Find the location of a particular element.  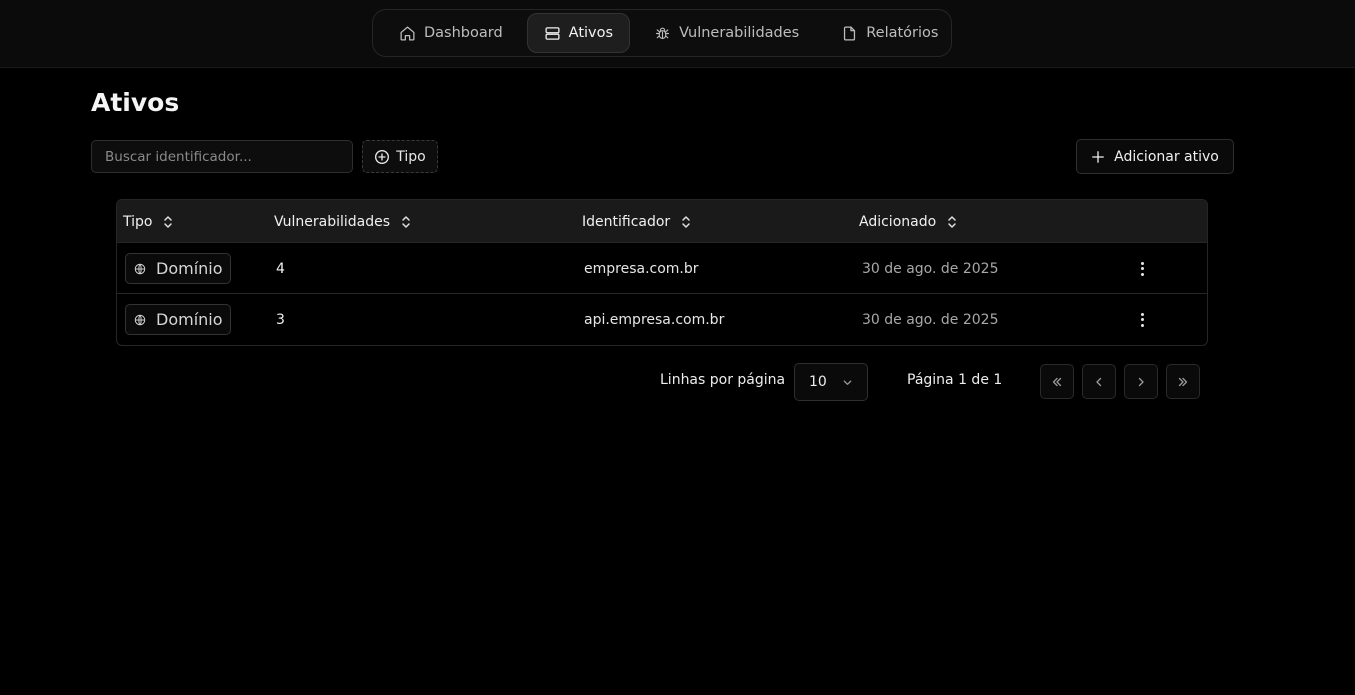

column-header-adicionado: Adicionado is located at coordinates (908, 221).